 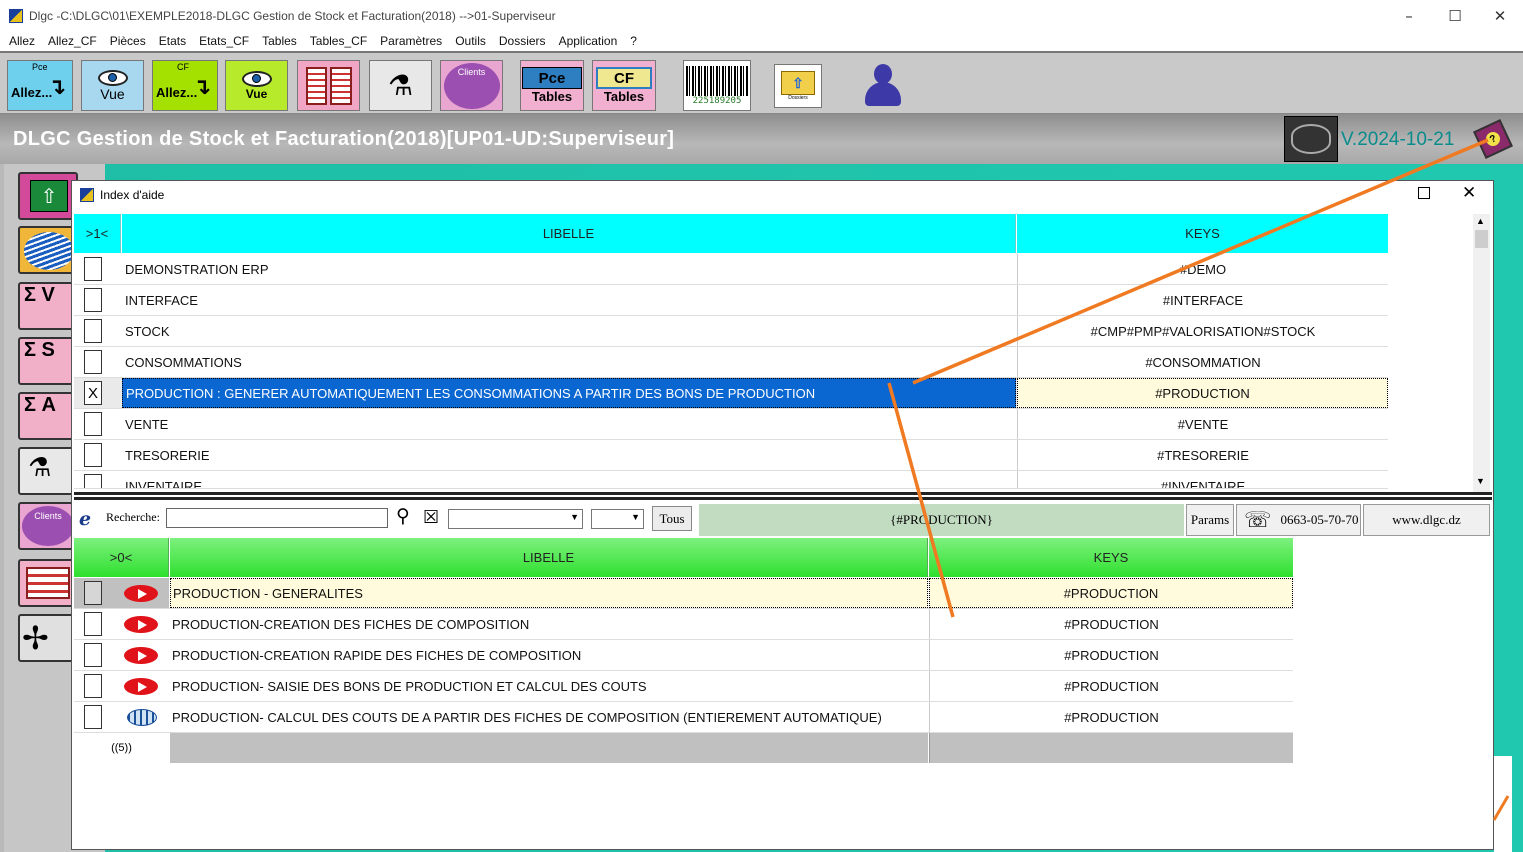 I want to click on annotation-line-help-to-selection, so click(x=1200, y=261).